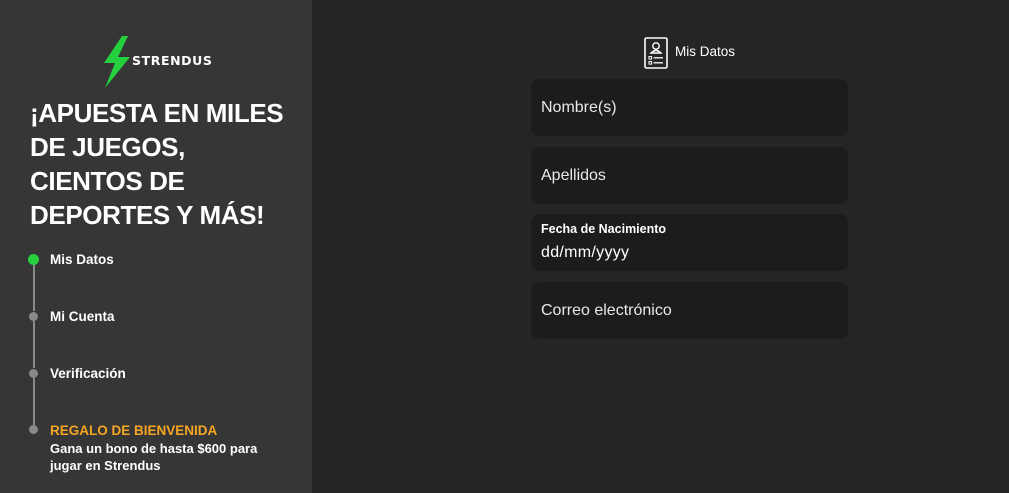 The image size is (1009, 493). I want to click on step-mis-datos: Mis Datos, so click(82, 259).